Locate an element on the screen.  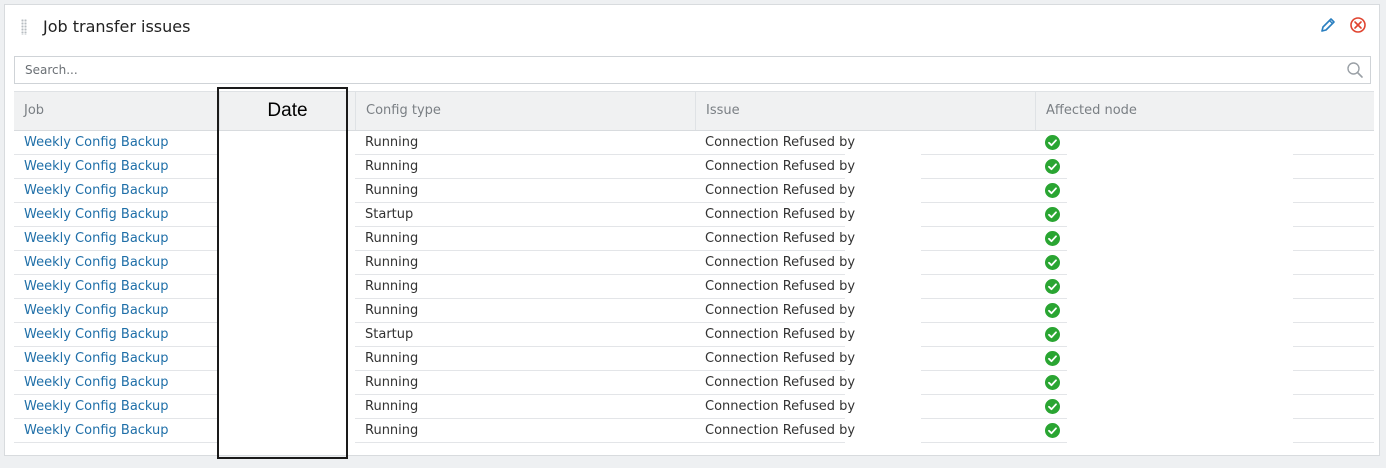
search-box is located at coordinates (692, 70).